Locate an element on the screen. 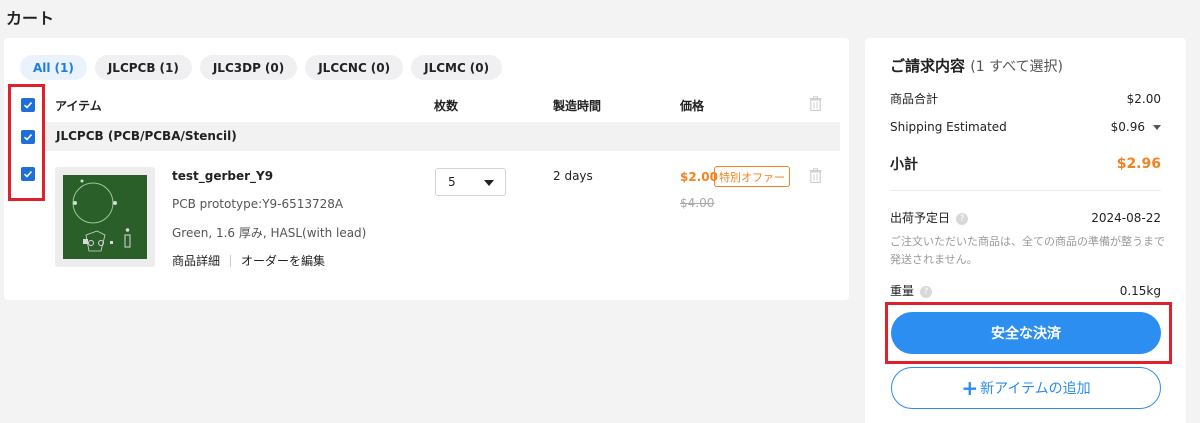  summary-title: ご請求内容 (1 すべて選択) is located at coordinates (976, 65).